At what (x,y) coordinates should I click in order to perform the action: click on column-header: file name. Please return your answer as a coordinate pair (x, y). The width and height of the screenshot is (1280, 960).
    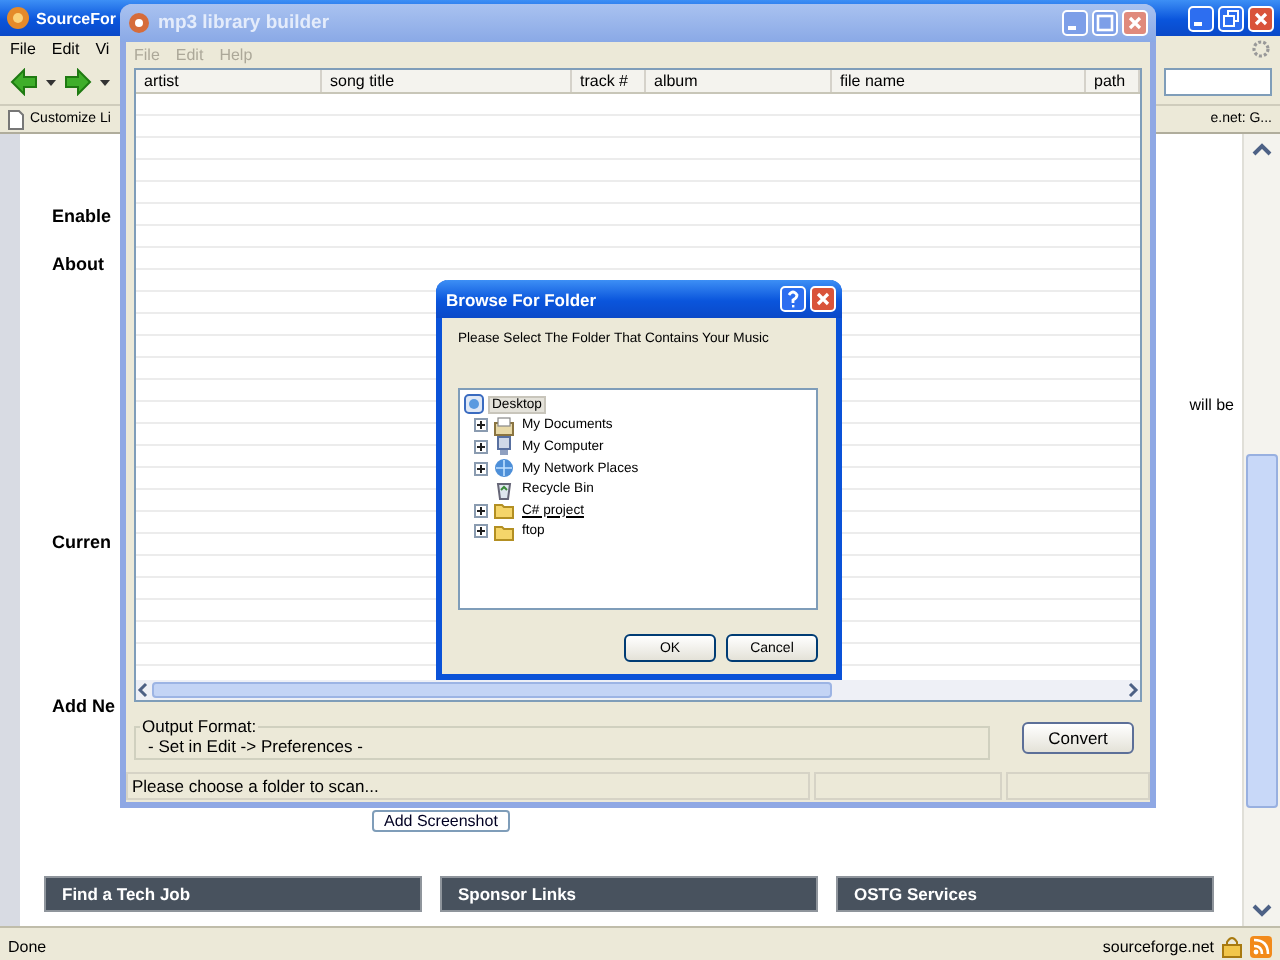
    Looking at the image, I should click on (959, 81).